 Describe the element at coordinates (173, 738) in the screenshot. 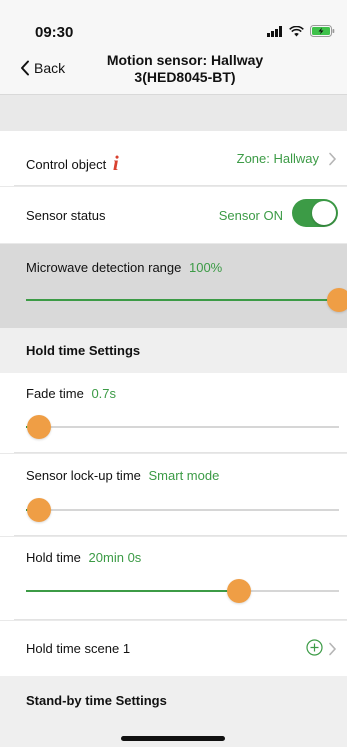

I see `home-indicator` at that location.